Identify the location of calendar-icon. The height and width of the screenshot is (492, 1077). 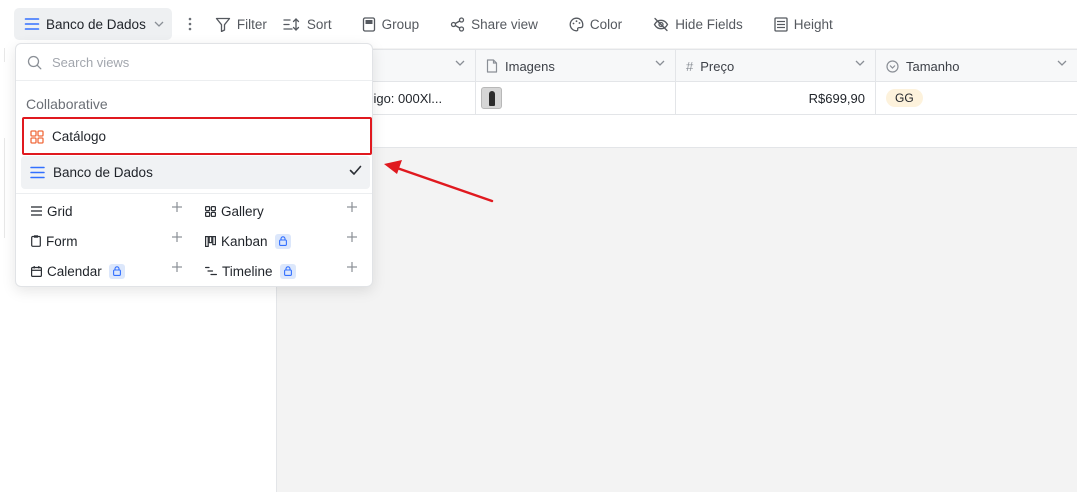
(36, 271).